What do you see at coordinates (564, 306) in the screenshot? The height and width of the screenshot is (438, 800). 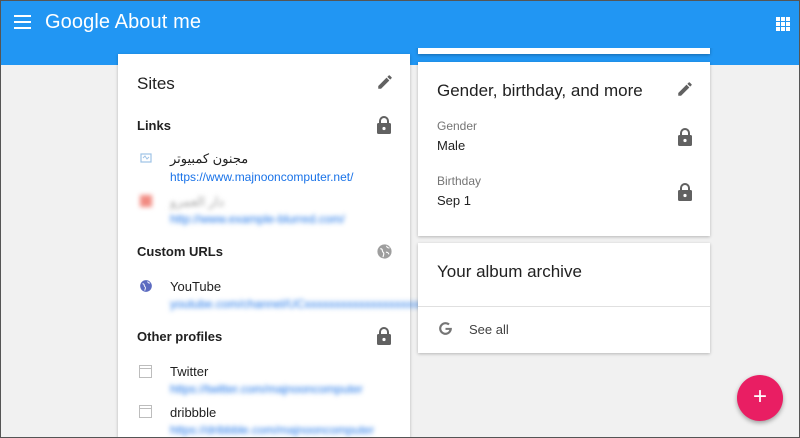 I see `divider` at bounding box center [564, 306].